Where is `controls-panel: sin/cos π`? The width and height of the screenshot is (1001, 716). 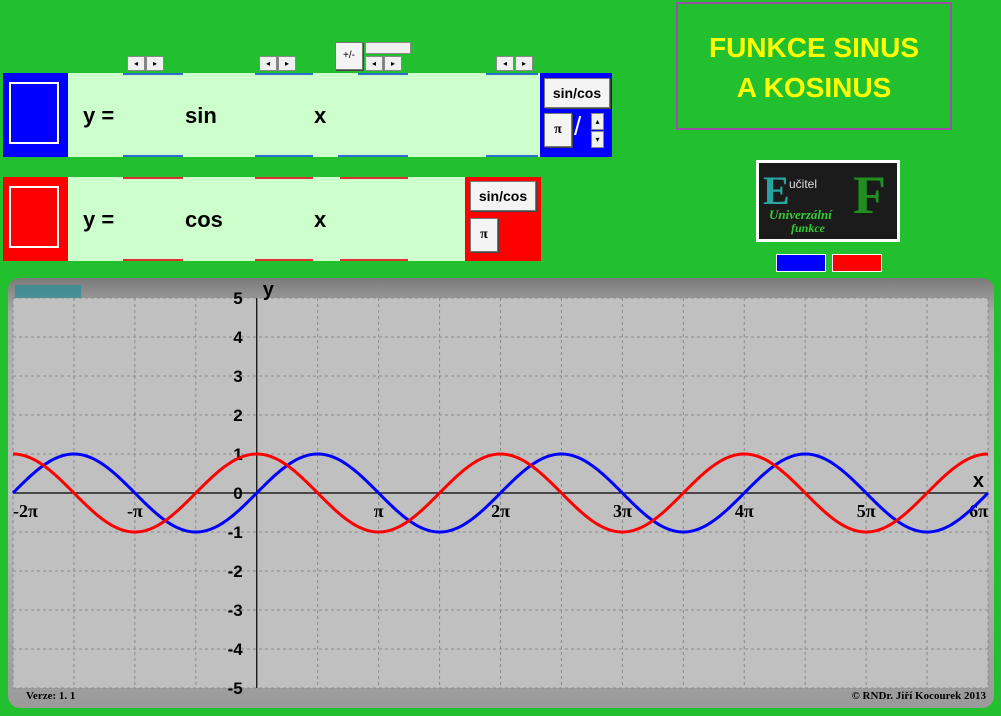
controls-panel: sin/cos π is located at coordinates (503, 219).